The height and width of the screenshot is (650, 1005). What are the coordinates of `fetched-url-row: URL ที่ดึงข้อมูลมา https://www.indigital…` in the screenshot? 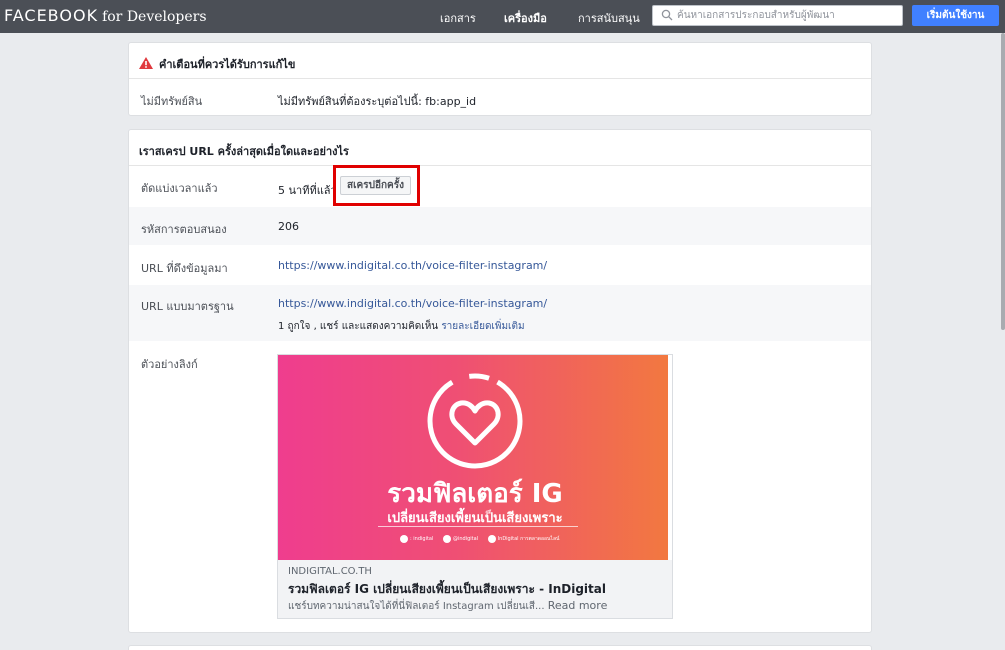 It's located at (500, 265).